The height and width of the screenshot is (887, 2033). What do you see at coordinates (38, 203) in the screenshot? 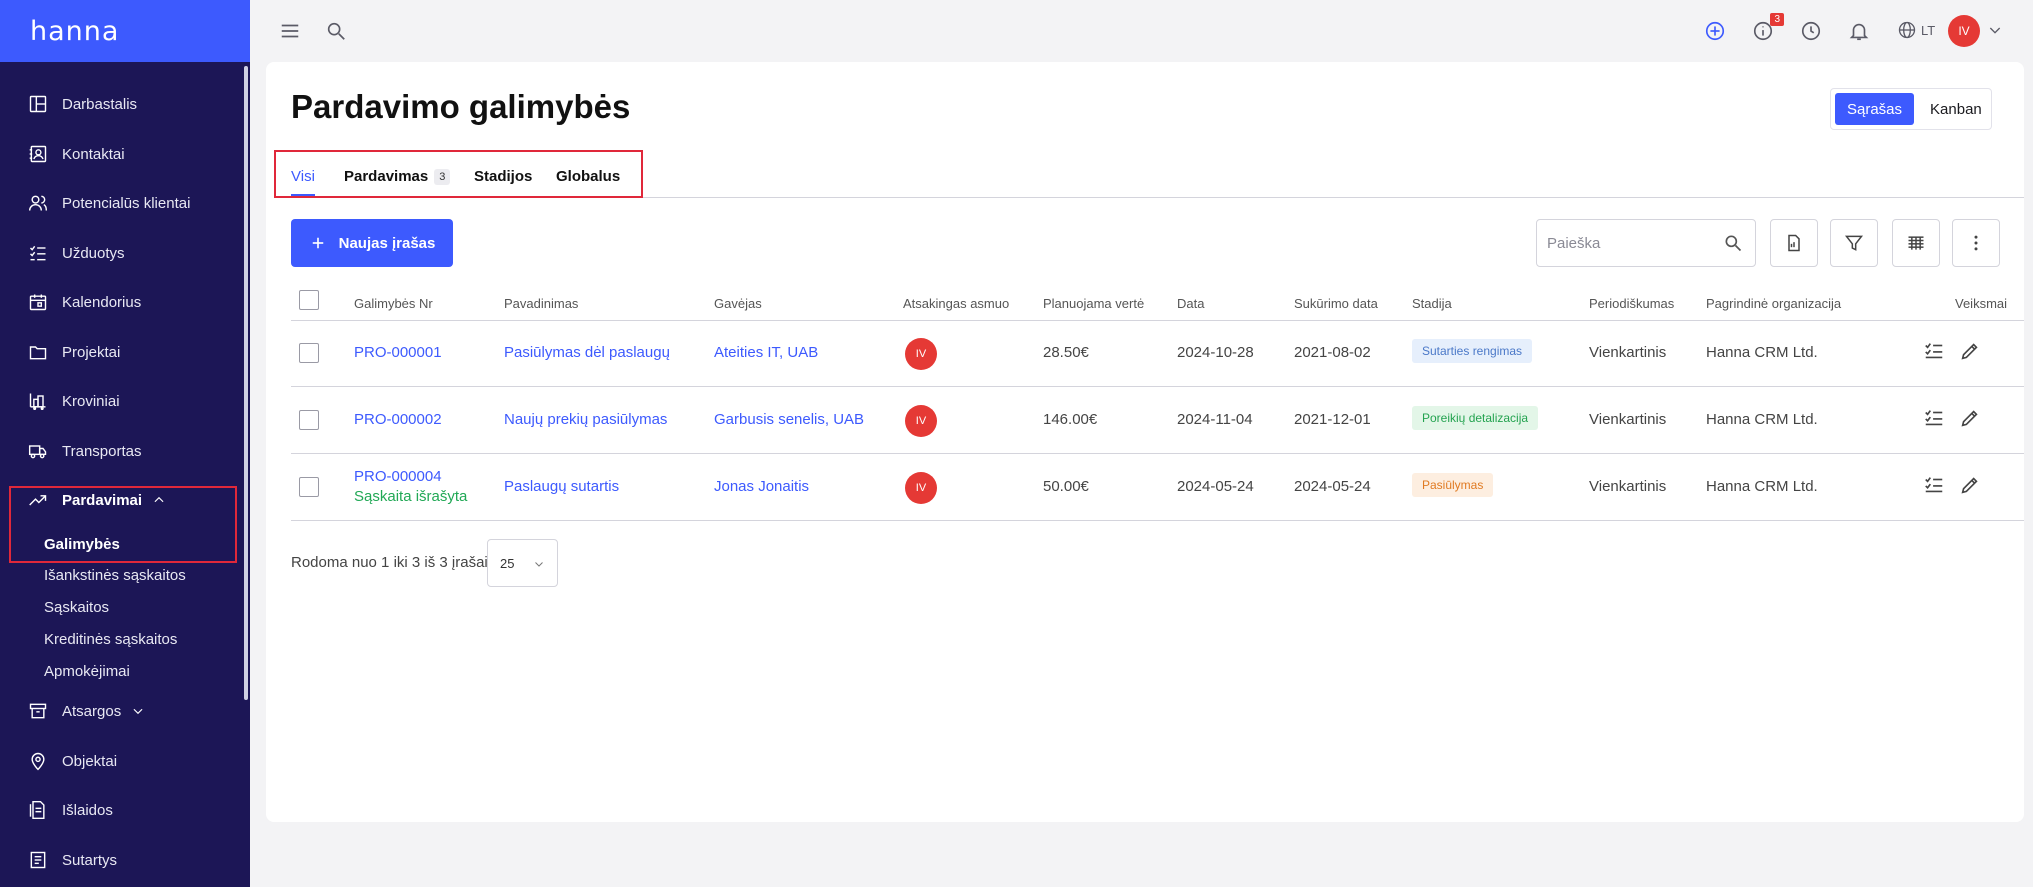
I see `leads-icon` at bounding box center [38, 203].